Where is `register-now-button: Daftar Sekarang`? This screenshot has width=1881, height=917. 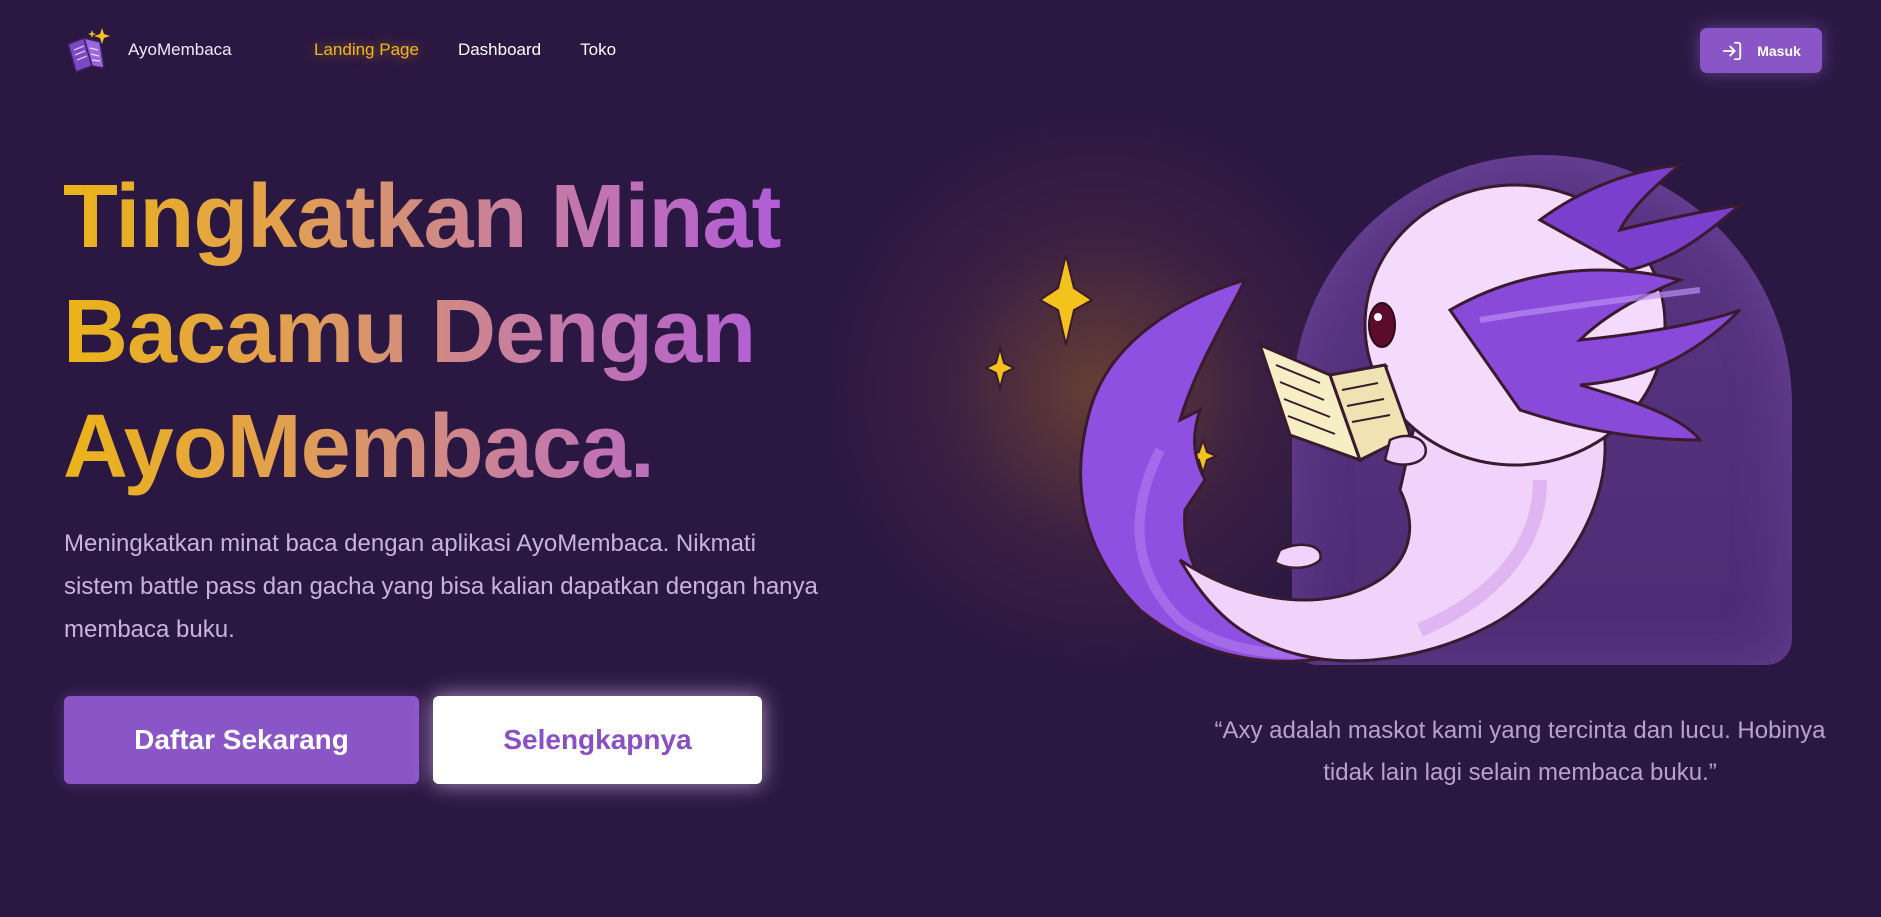 register-now-button: Daftar Sekarang is located at coordinates (241, 740).